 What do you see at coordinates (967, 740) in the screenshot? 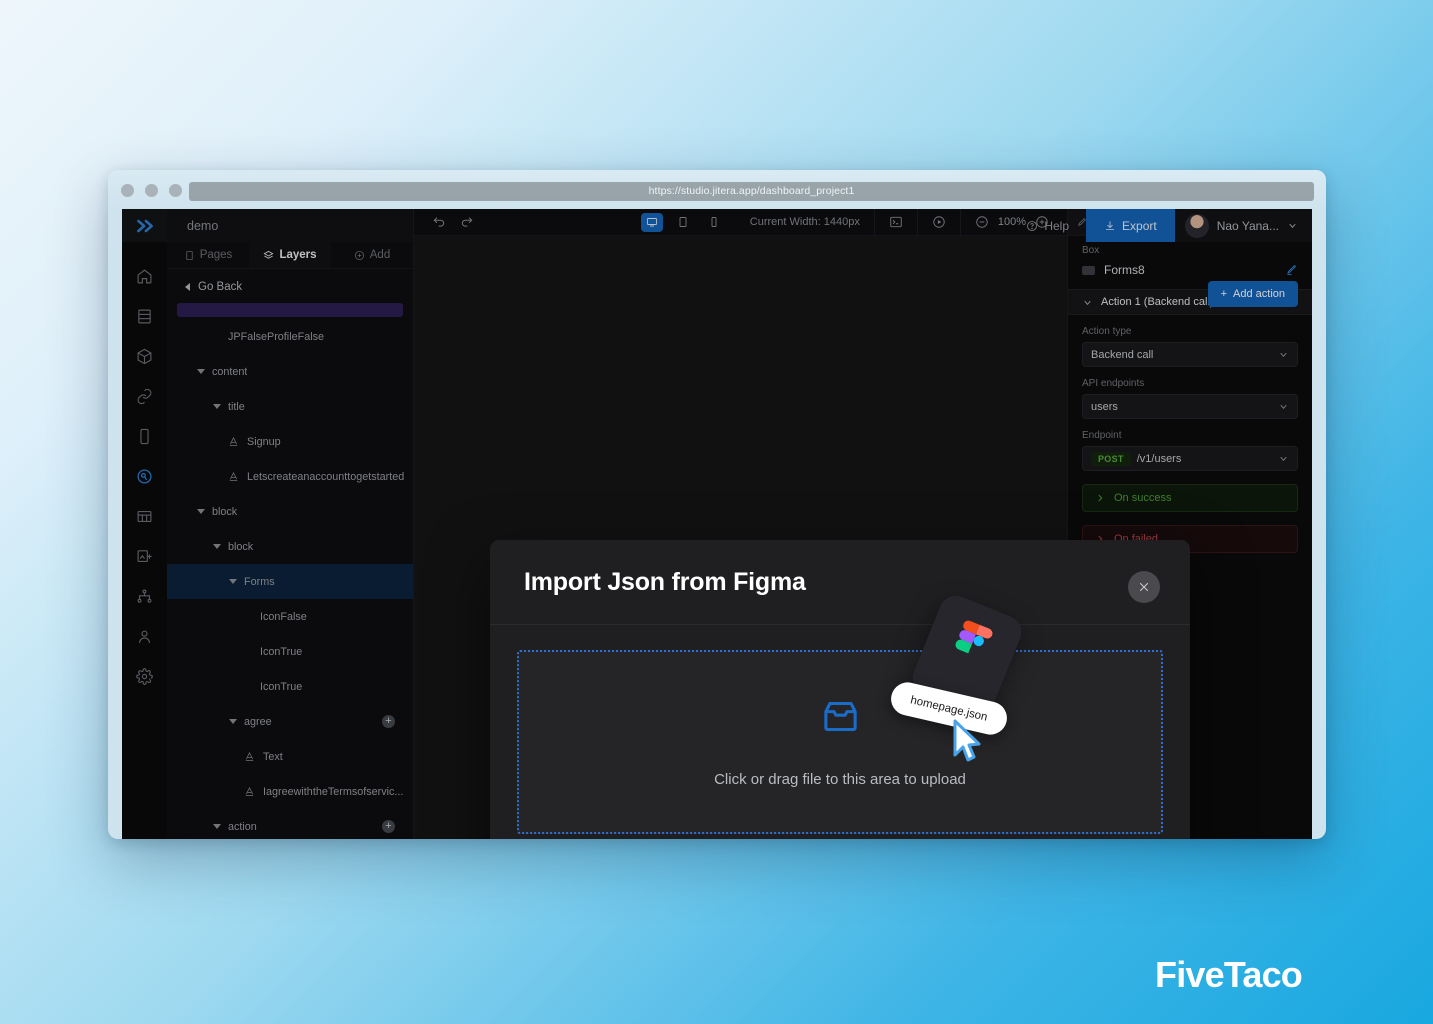
I see `cursor-arrow-icon` at bounding box center [967, 740].